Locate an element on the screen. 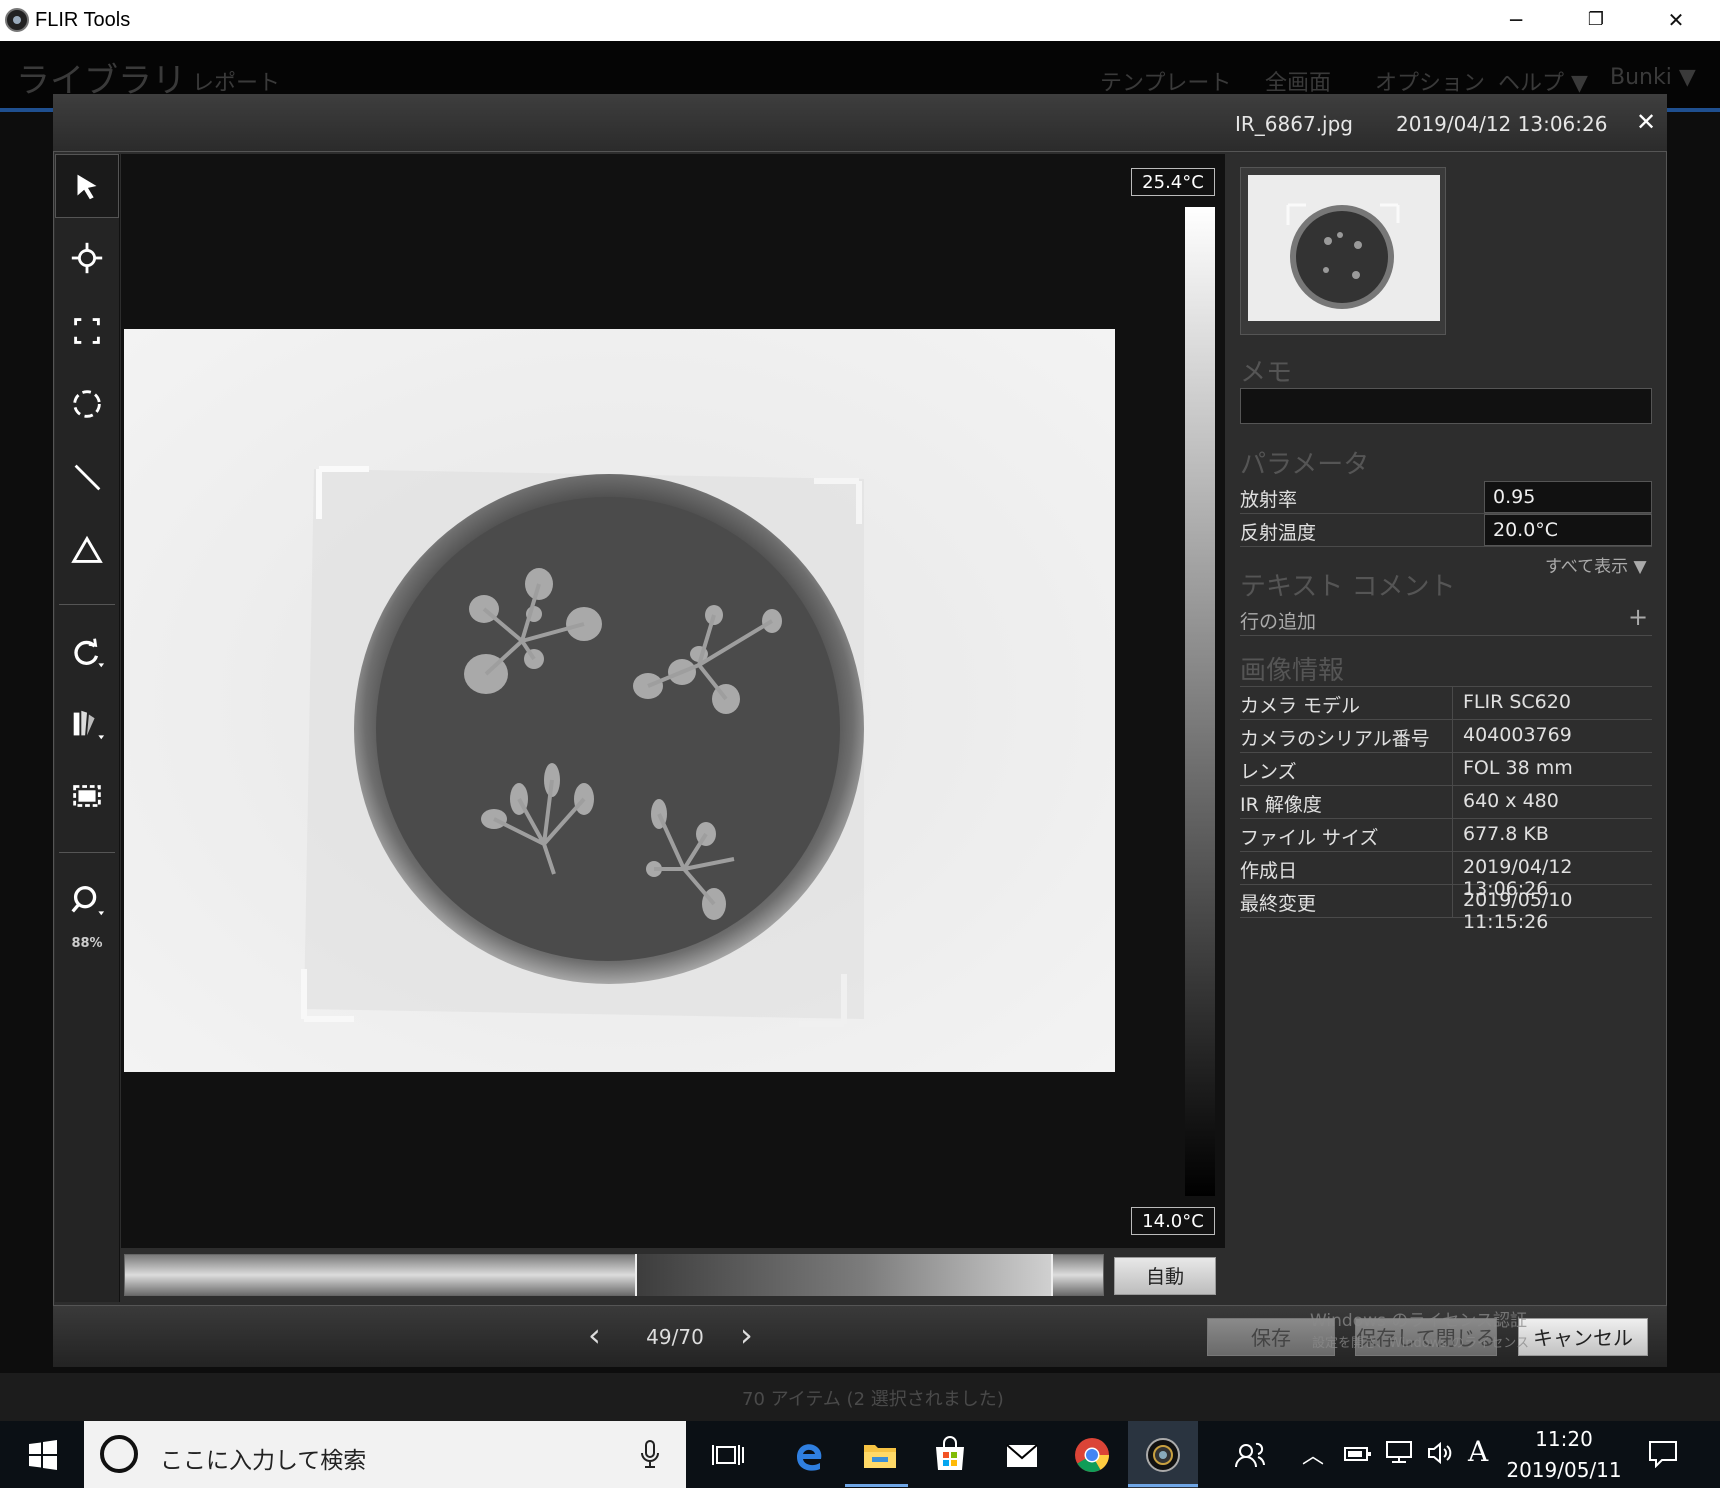  task-view-icon is located at coordinates (729, 1454).